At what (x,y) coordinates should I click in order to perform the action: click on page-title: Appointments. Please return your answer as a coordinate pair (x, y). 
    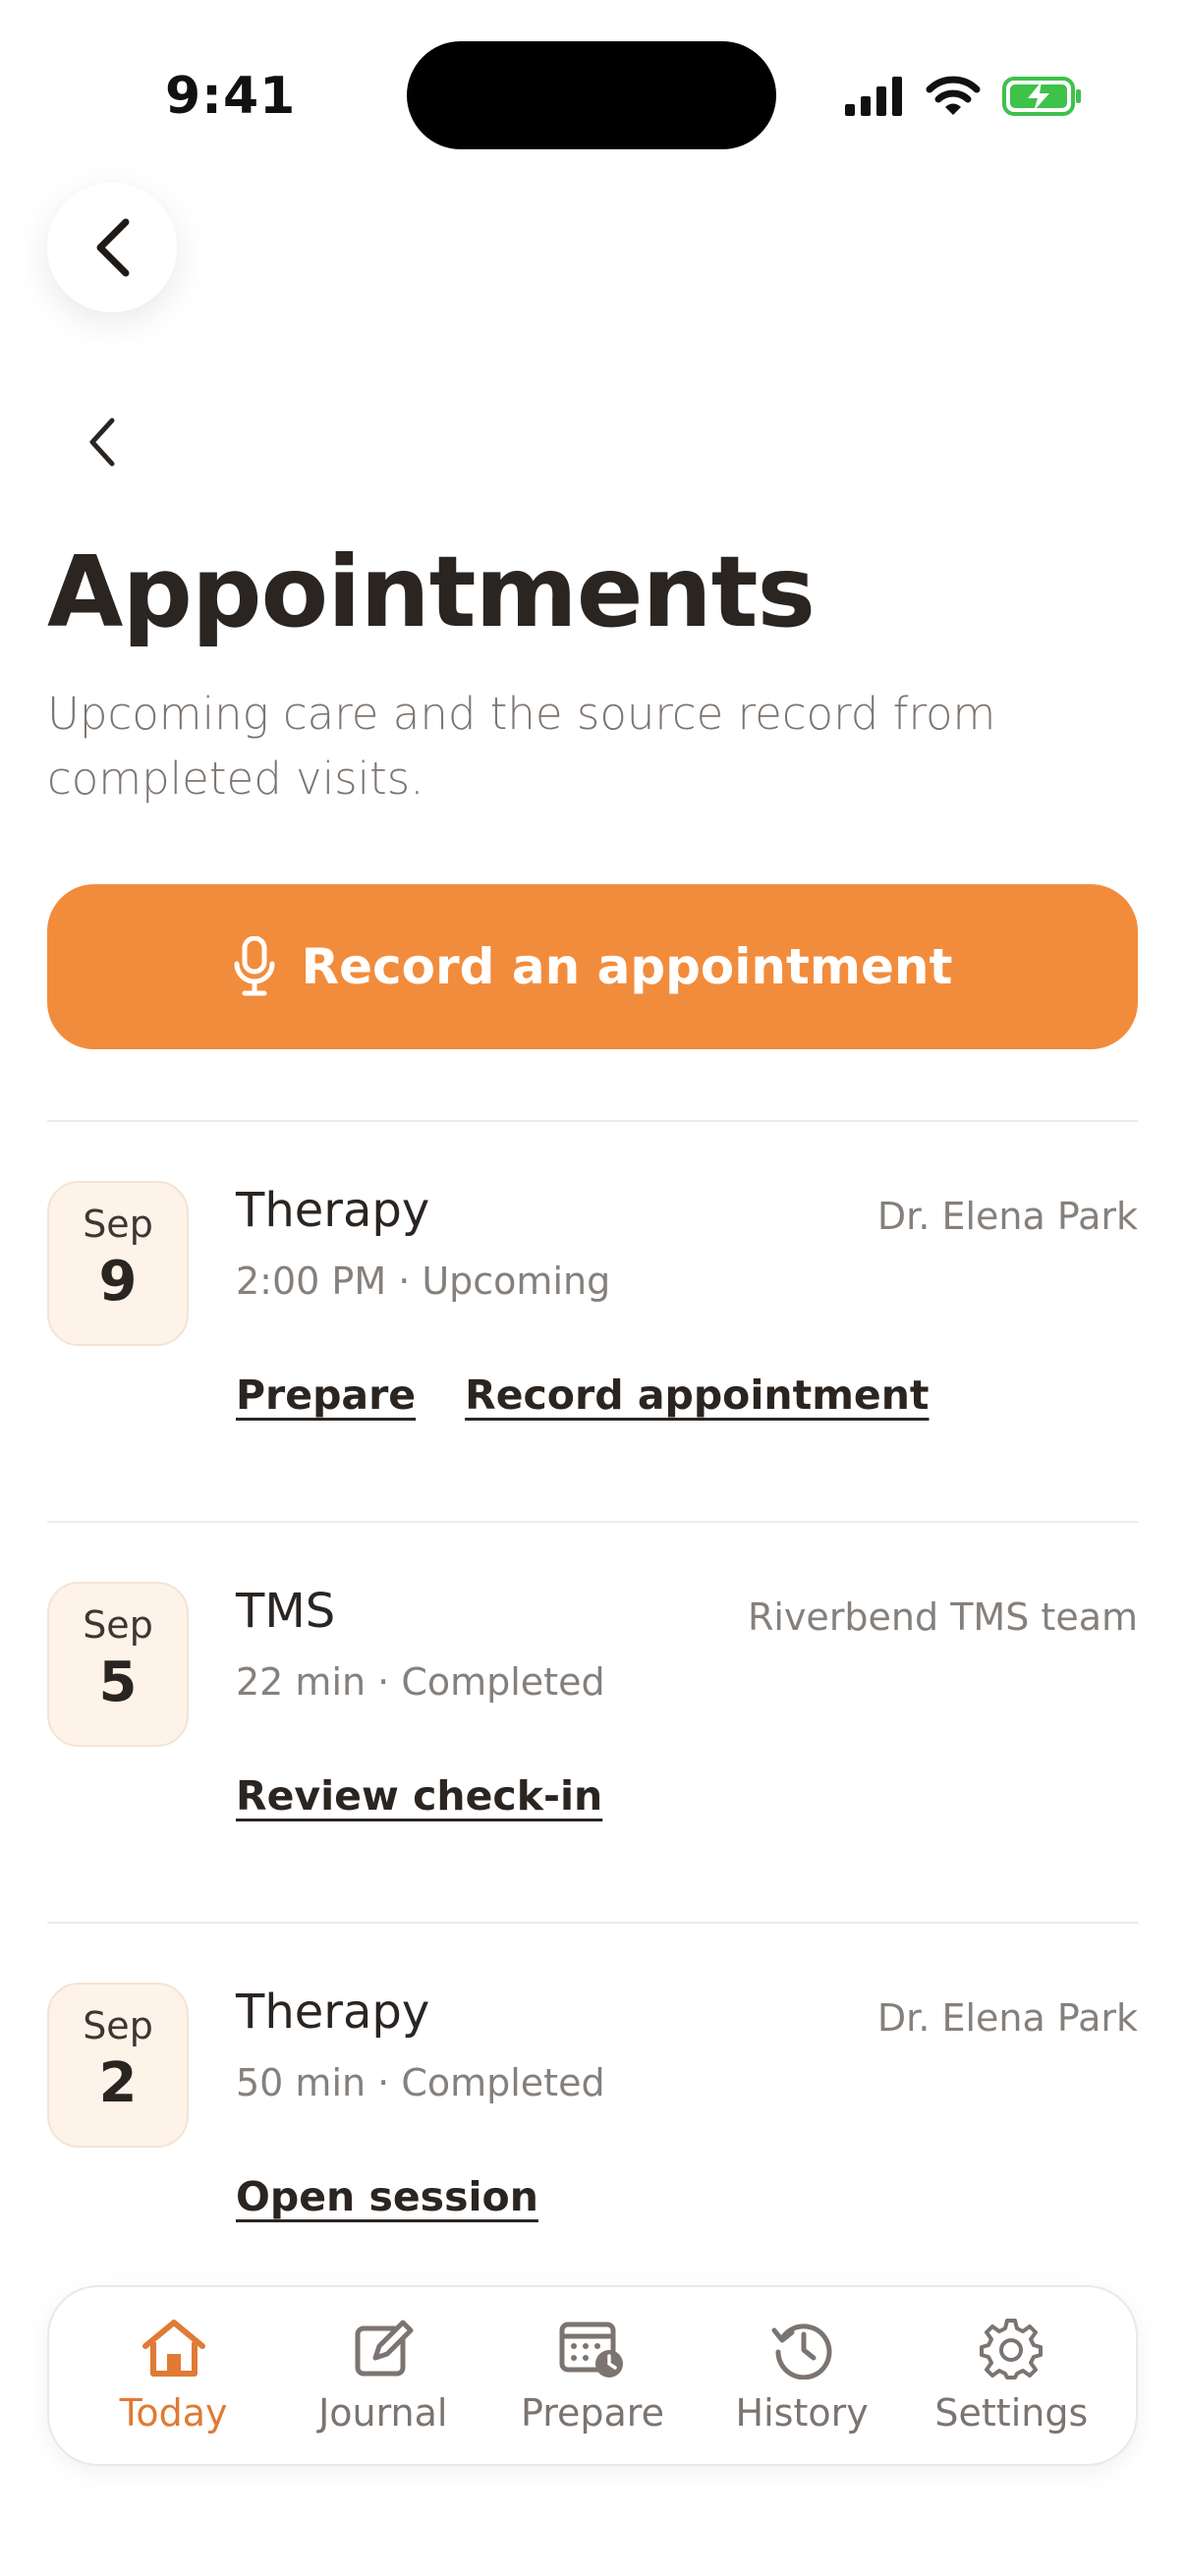
    Looking at the image, I should click on (432, 591).